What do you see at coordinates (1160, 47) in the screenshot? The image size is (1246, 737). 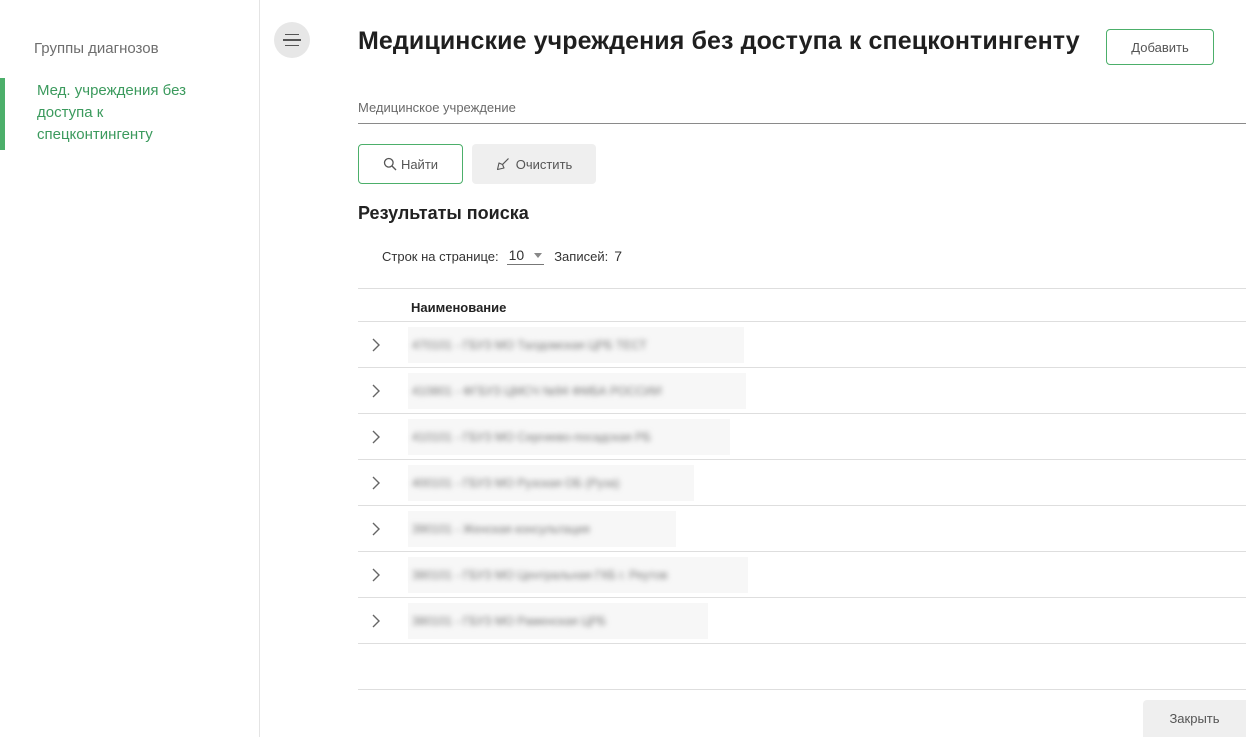 I see `add-button: Добавить` at bounding box center [1160, 47].